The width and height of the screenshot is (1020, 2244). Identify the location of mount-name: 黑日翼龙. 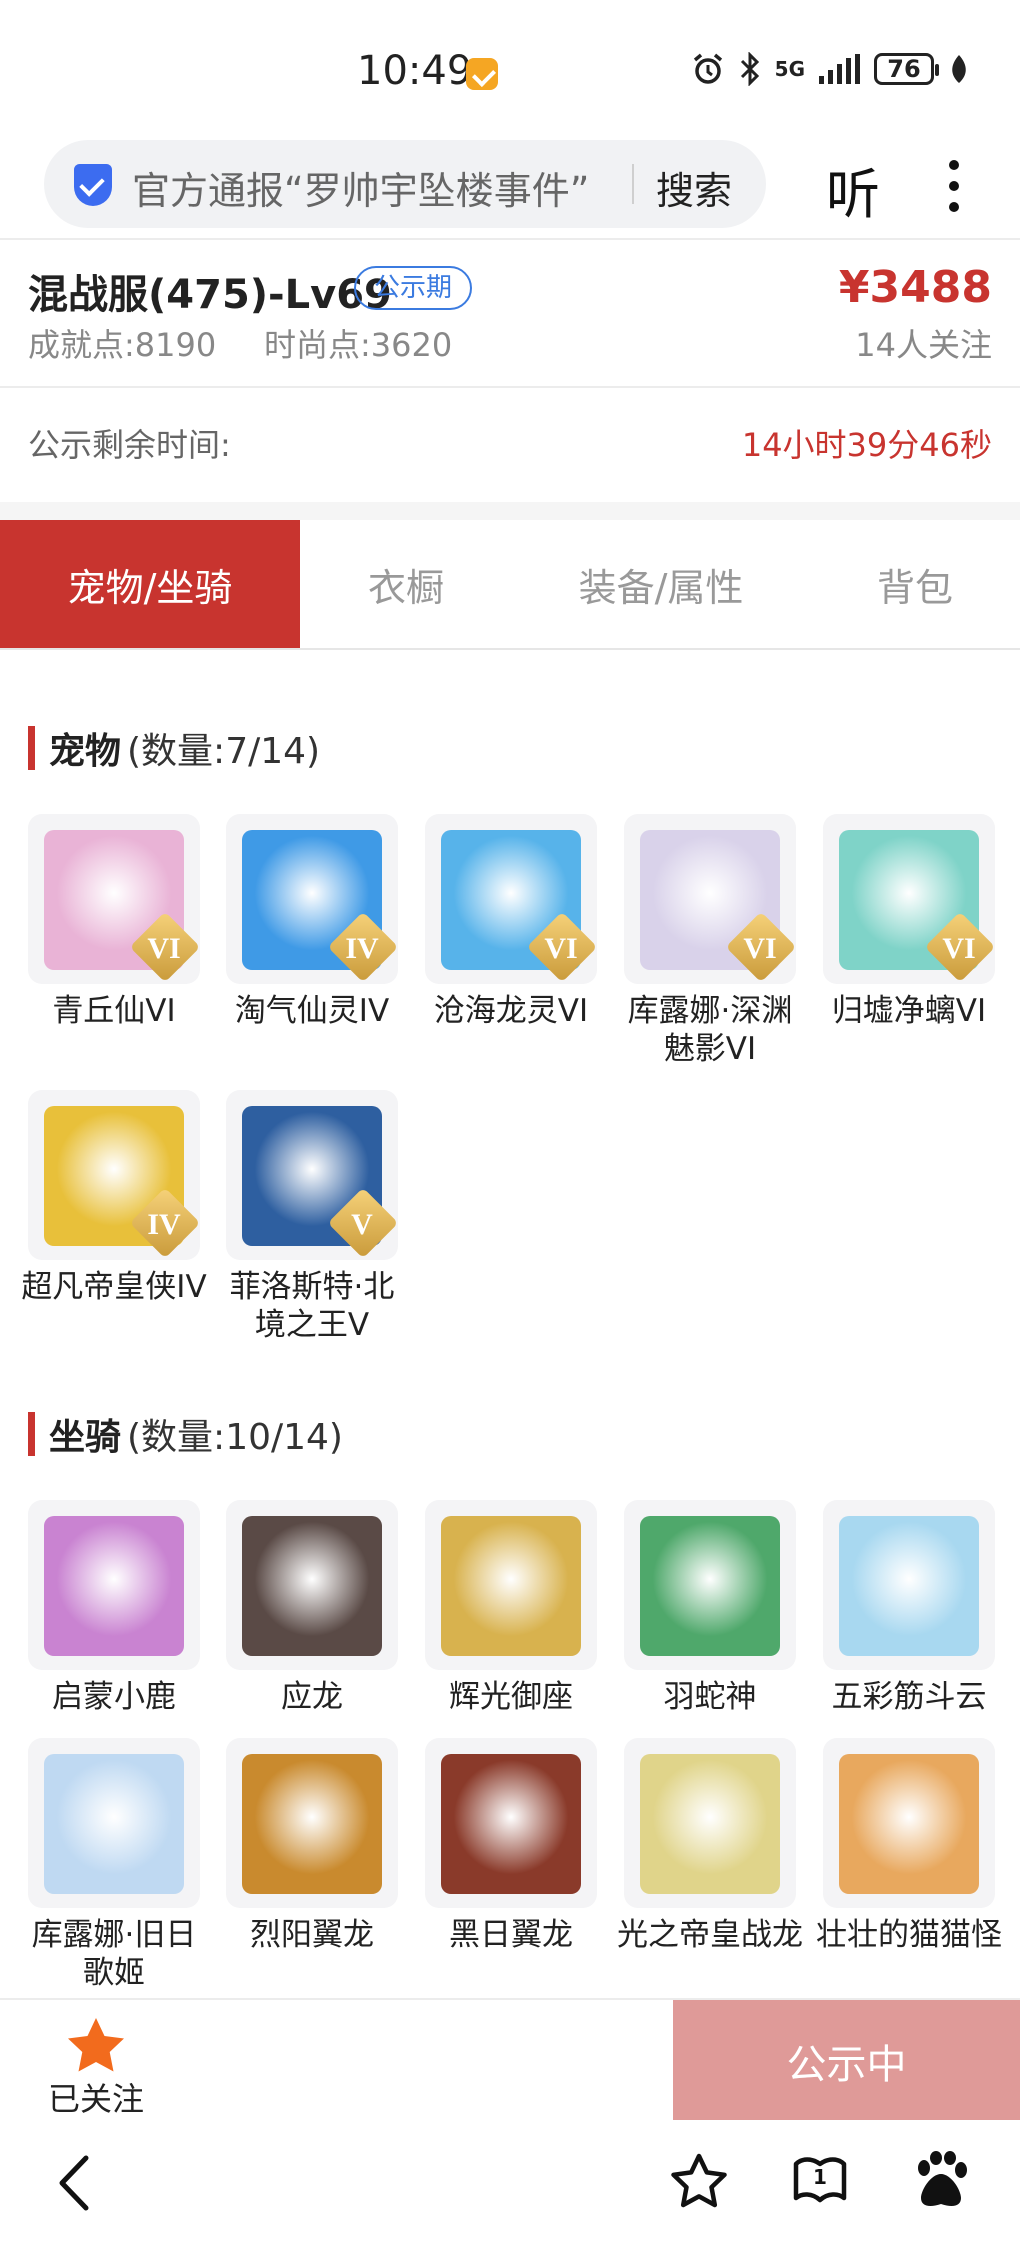
(511, 1935).